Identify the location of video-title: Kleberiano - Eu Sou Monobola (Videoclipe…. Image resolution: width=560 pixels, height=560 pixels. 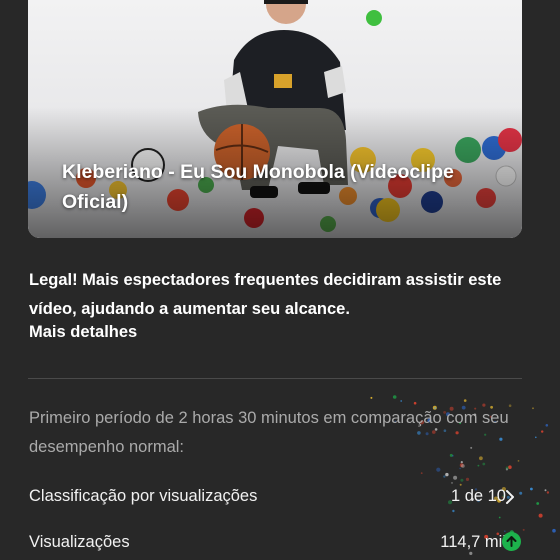
(272, 187).